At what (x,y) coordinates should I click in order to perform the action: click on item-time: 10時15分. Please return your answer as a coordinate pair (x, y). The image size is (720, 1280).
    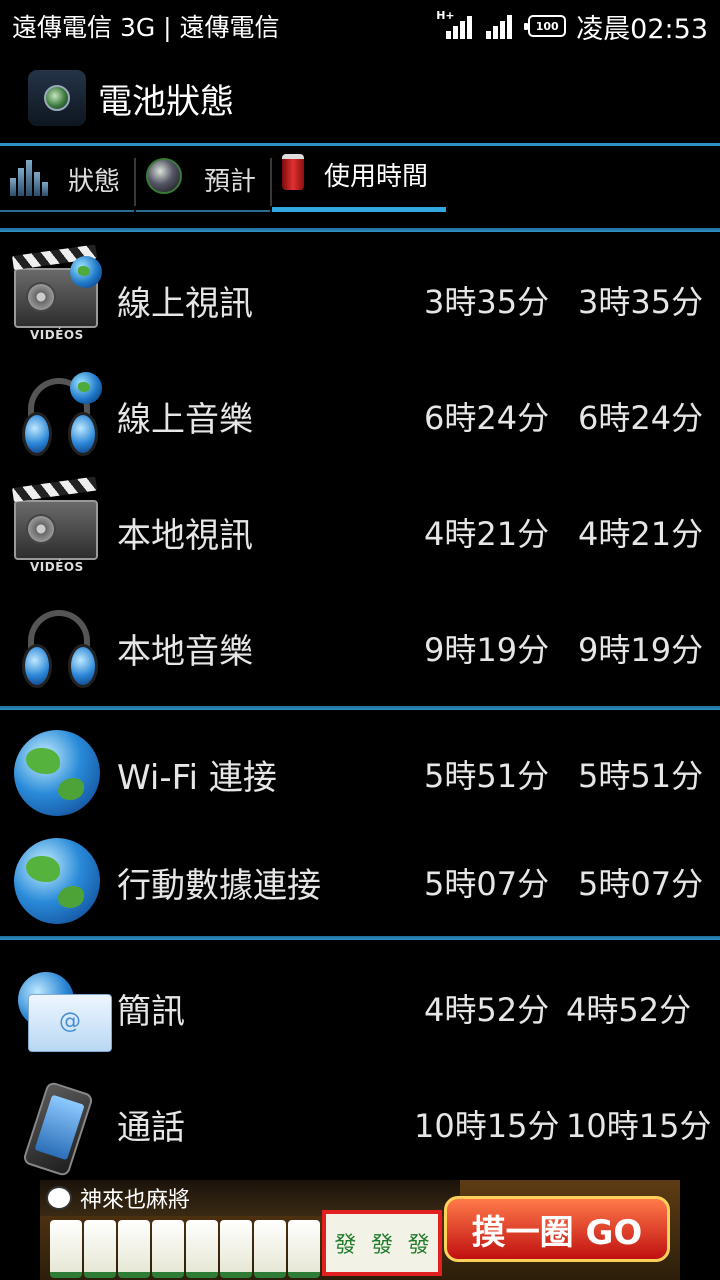
    Looking at the image, I should click on (487, 1126).